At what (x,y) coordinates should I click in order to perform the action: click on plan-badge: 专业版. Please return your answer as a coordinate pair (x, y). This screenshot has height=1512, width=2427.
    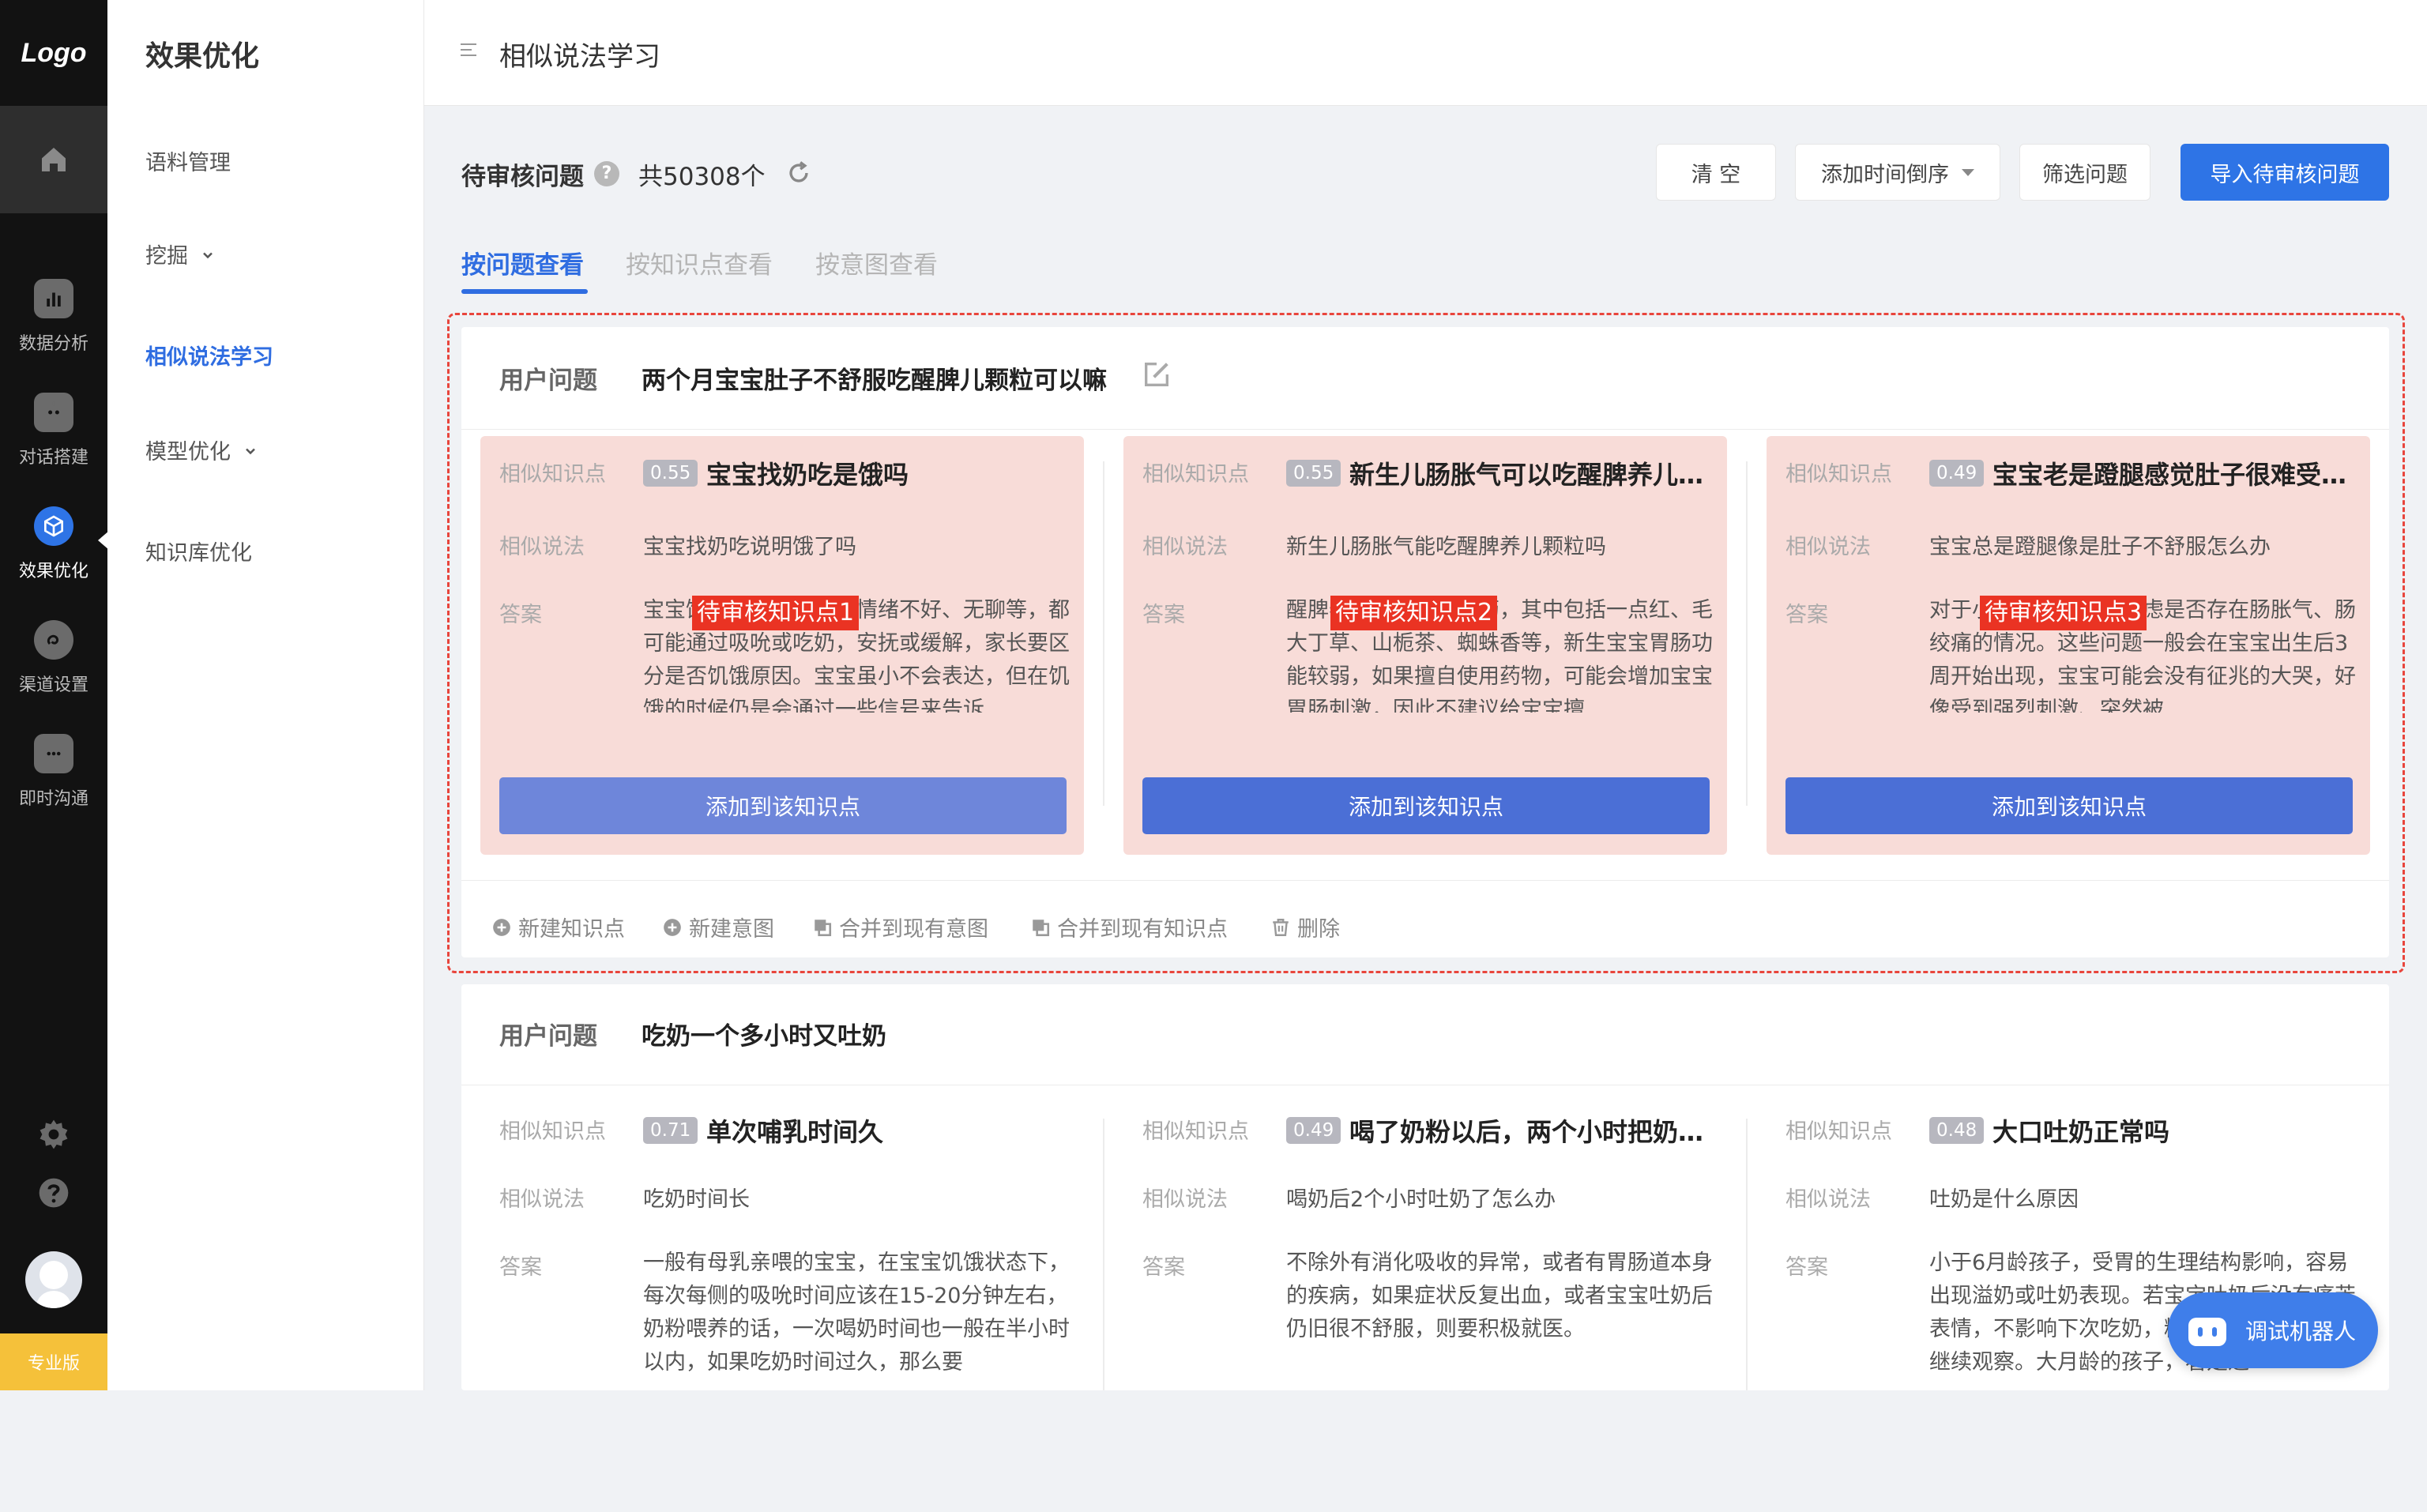
    Looking at the image, I should click on (53, 1361).